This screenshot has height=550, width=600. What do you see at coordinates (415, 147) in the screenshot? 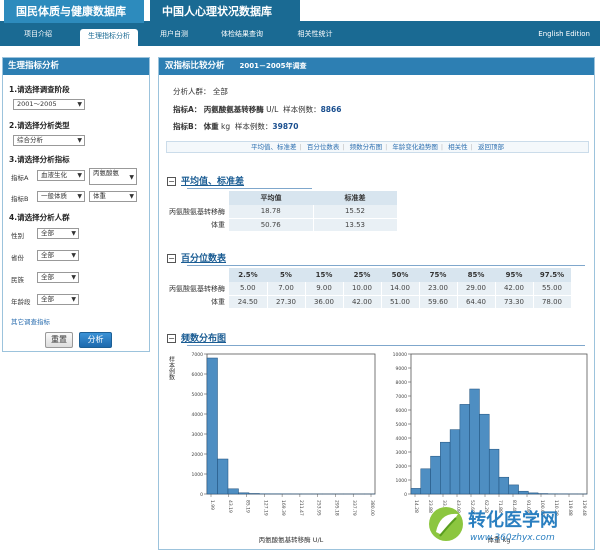
I see `link-age-trend: 年龄变化趋势图` at bounding box center [415, 147].